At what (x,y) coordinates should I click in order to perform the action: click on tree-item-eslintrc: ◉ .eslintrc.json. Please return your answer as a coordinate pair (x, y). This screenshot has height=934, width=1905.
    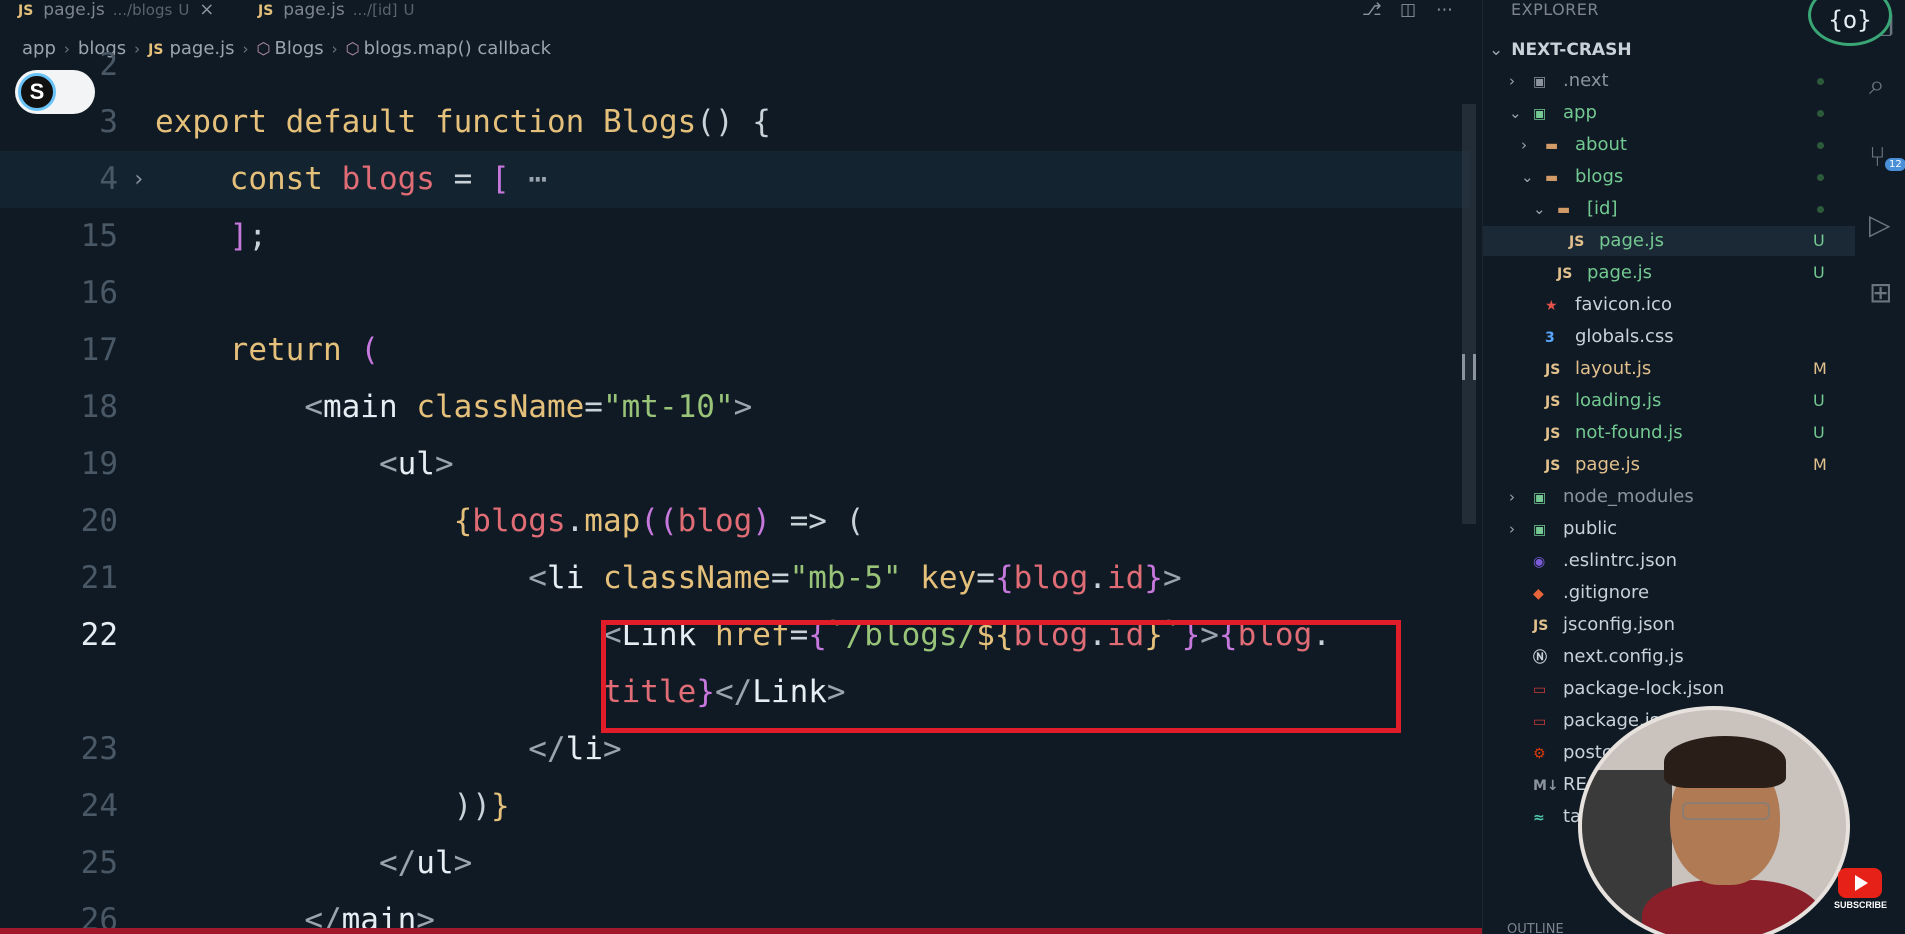
    Looking at the image, I should click on (1669, 561).